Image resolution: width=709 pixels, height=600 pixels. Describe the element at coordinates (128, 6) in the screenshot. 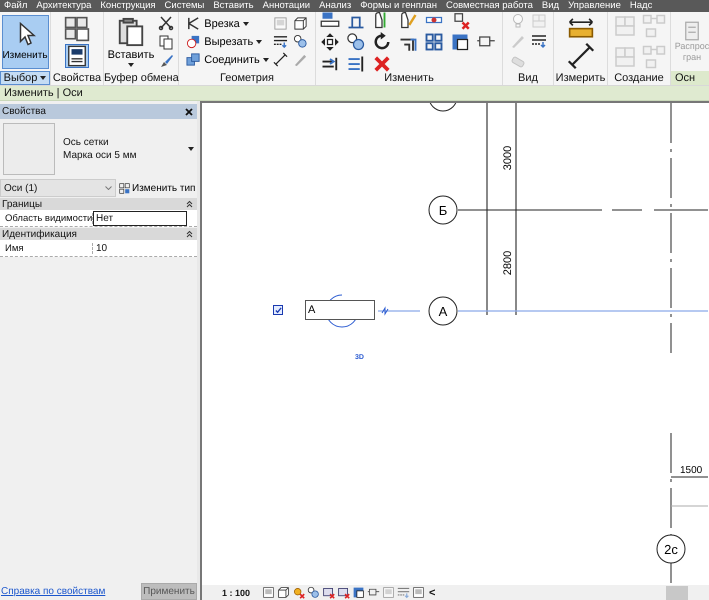

I see `ribbon-tab: Конструкция` at that location.